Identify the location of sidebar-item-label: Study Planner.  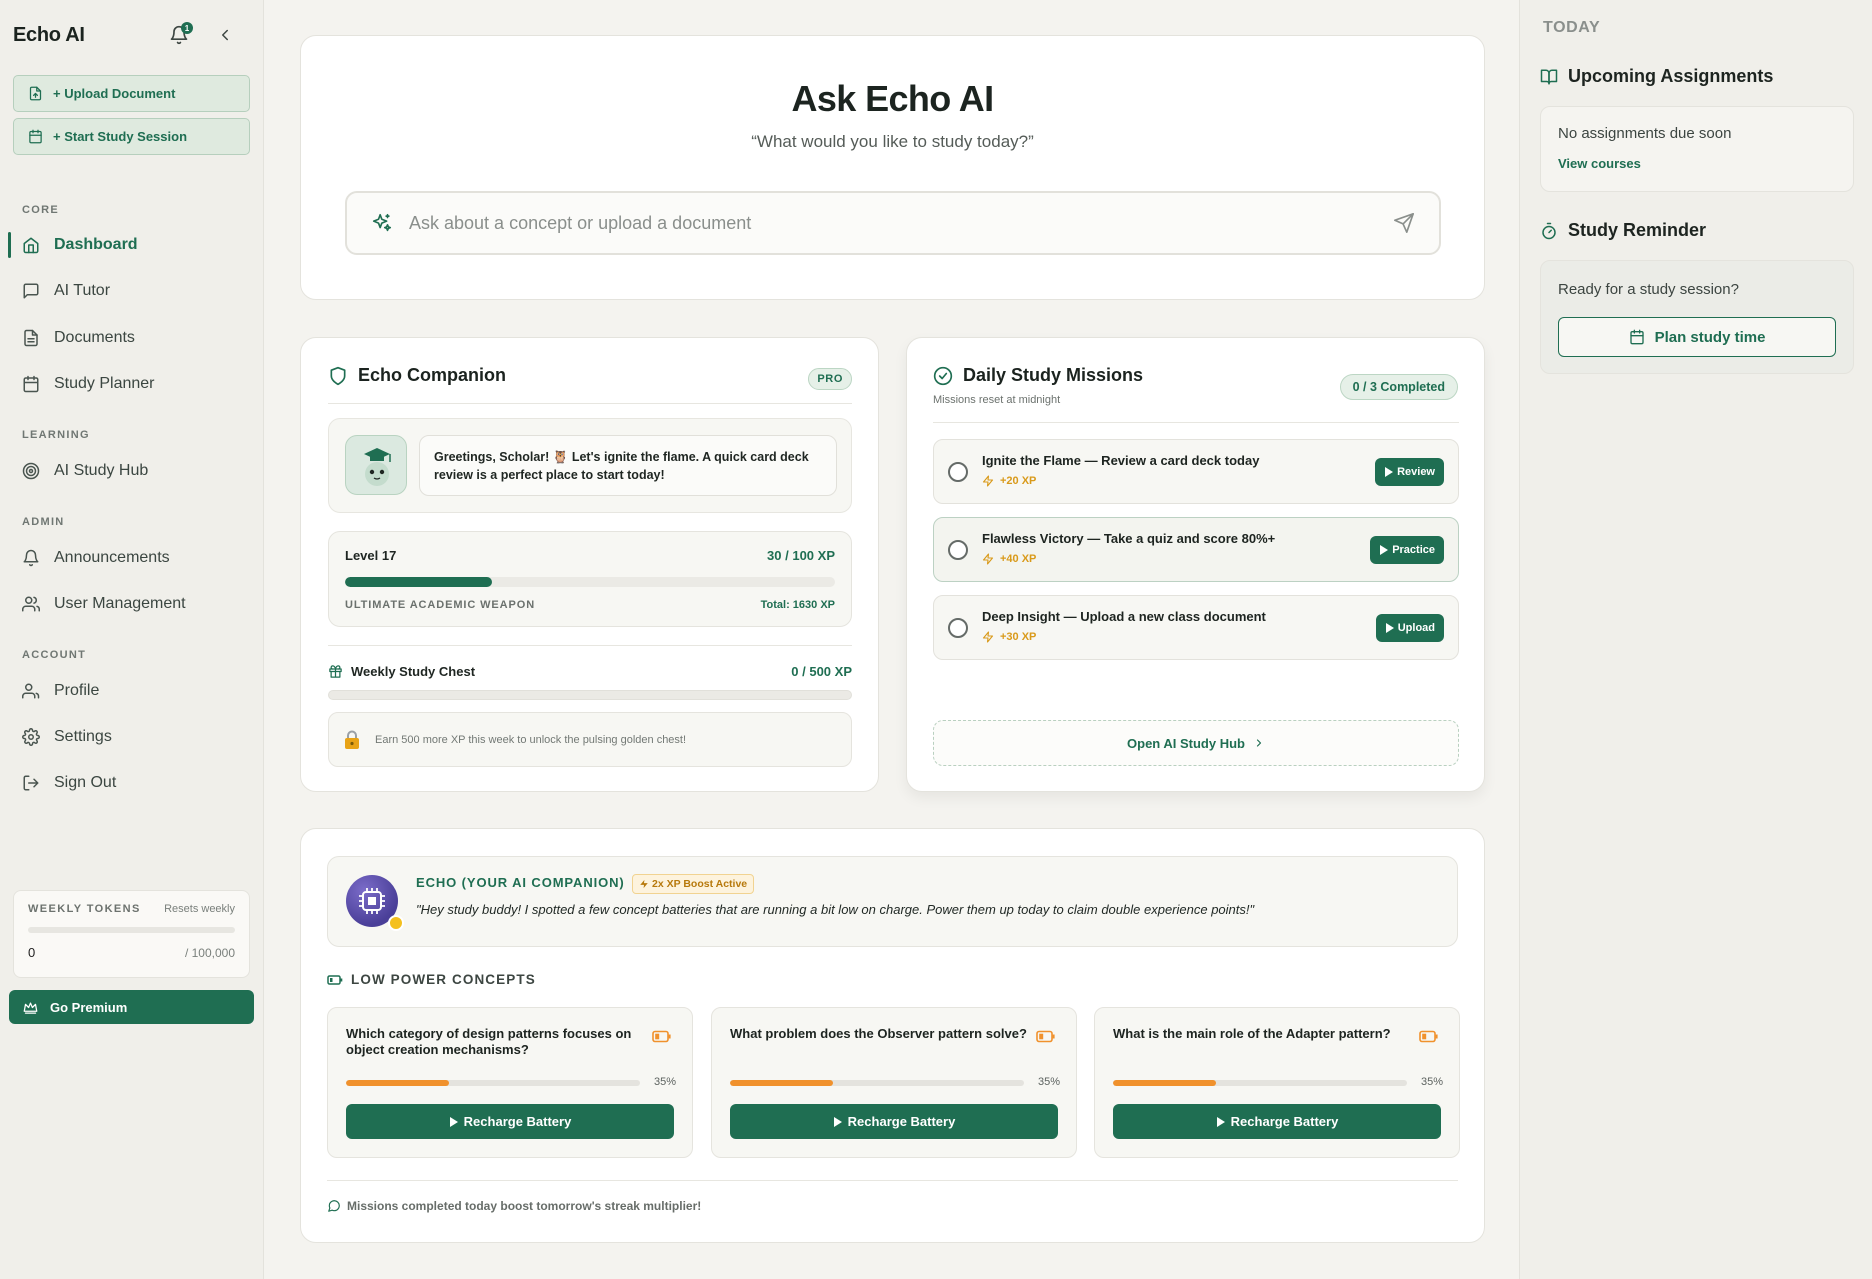
(104, 383).